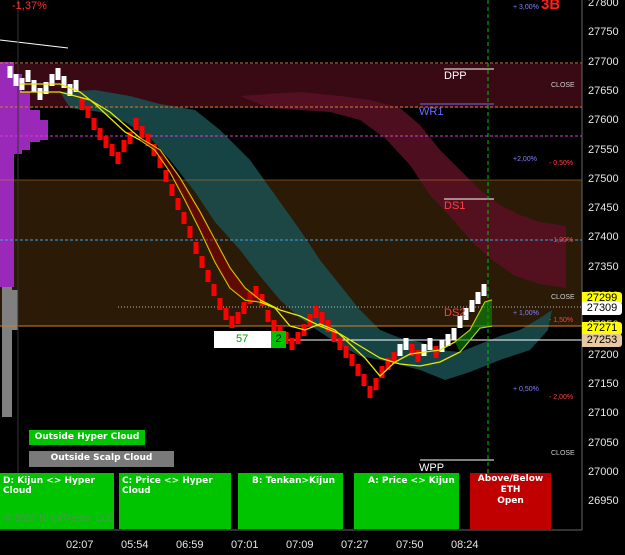 Image resolution: width=625 pixels, height=555 pixels. What do you see at coordinates (87, 437) in the screenshot?
I see `outside-hyper-cloud-button: Outside Hyper Cloud` at bounding box center [87, 437].